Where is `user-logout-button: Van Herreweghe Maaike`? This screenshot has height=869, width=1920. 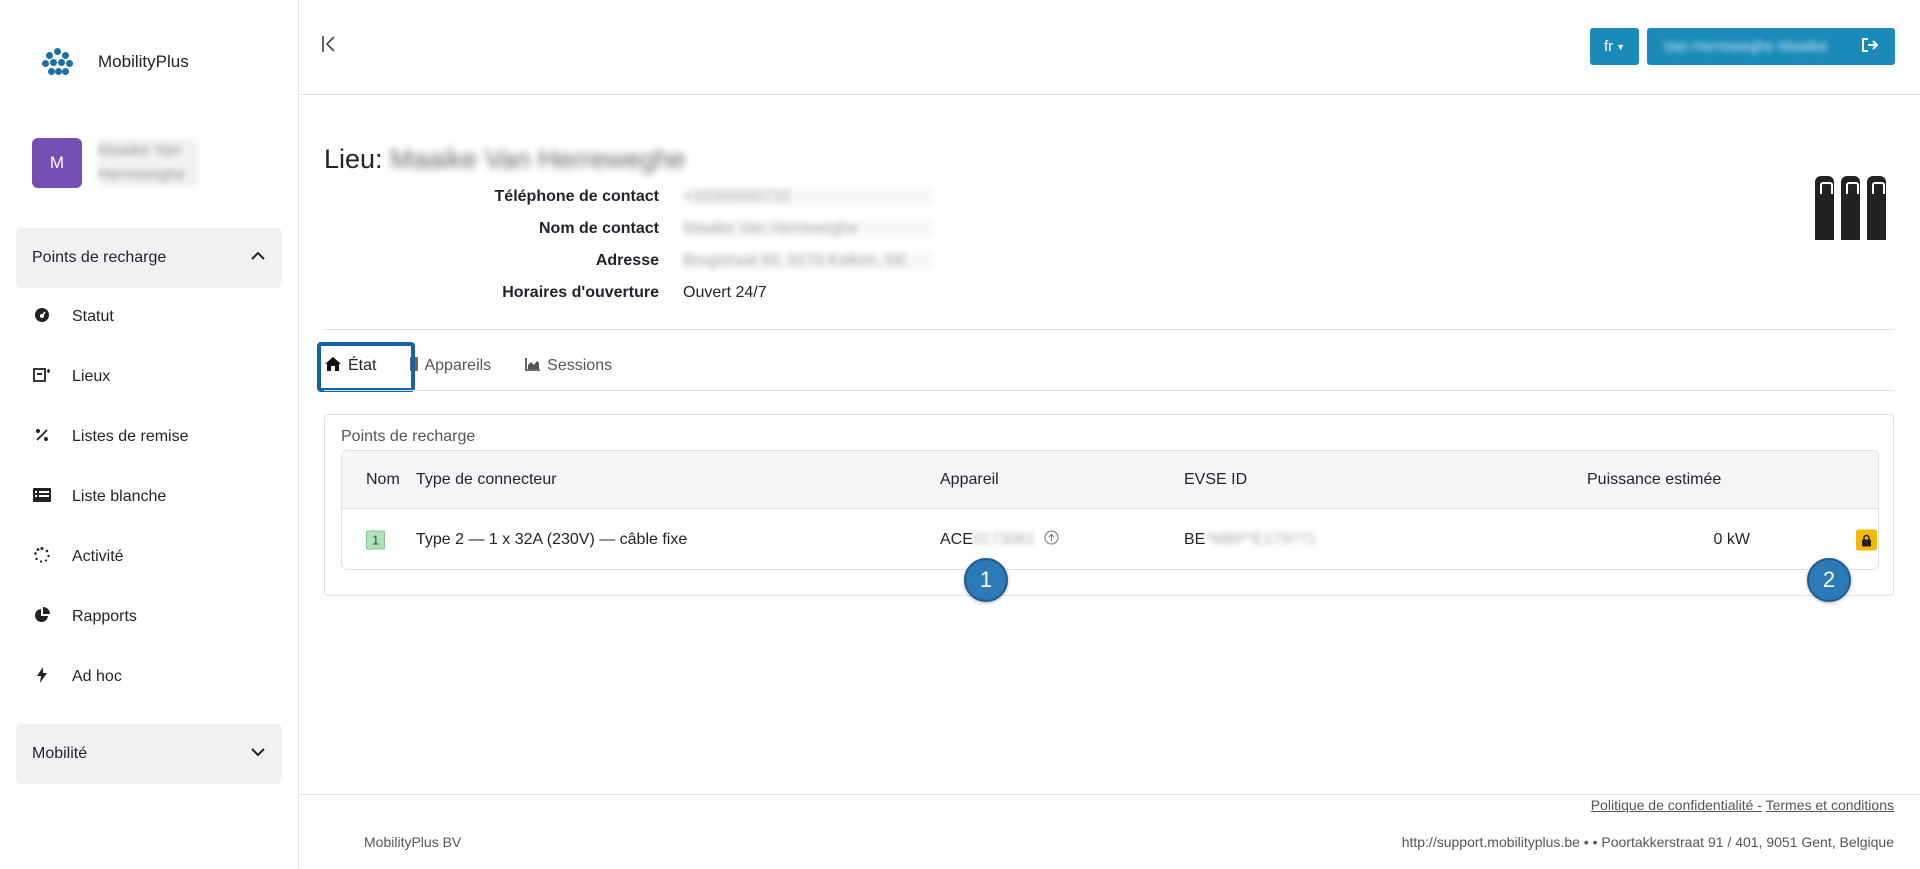 user-logout-button: Van Herreweghe Maaike is located at coordinates (1771, 46).